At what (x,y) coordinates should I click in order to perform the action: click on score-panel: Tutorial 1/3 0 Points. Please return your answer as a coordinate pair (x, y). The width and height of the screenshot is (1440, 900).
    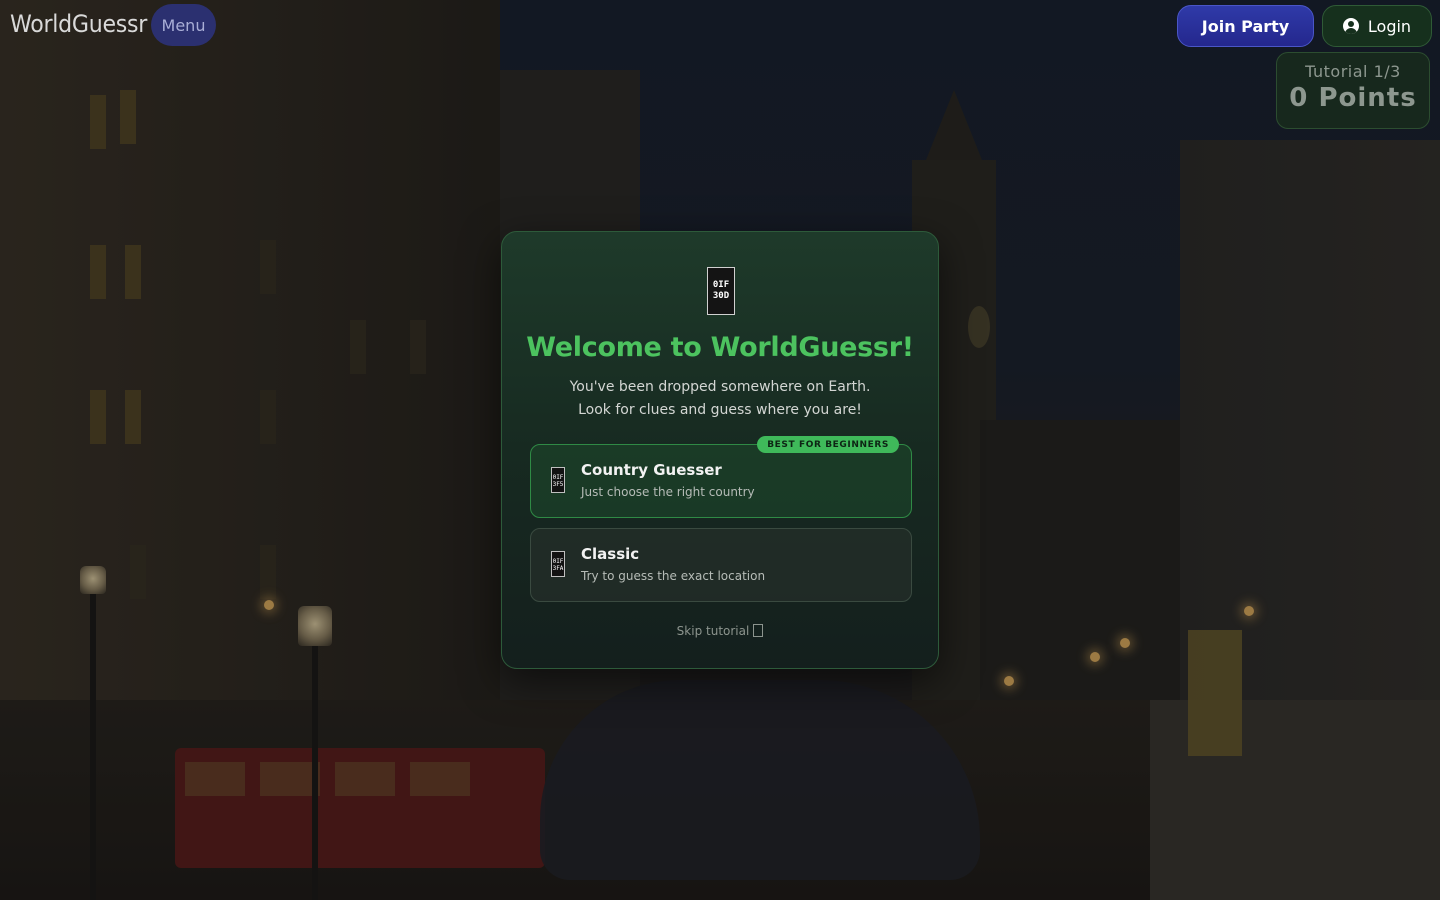
    Looking at the image, I should click on (1353, 90).